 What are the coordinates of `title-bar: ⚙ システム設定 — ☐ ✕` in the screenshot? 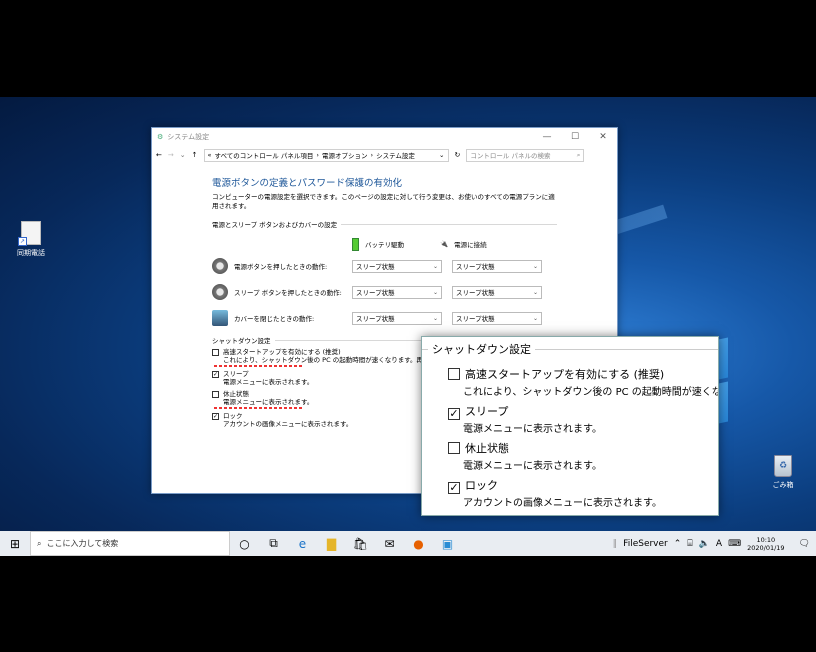 It's located at (384, 136).